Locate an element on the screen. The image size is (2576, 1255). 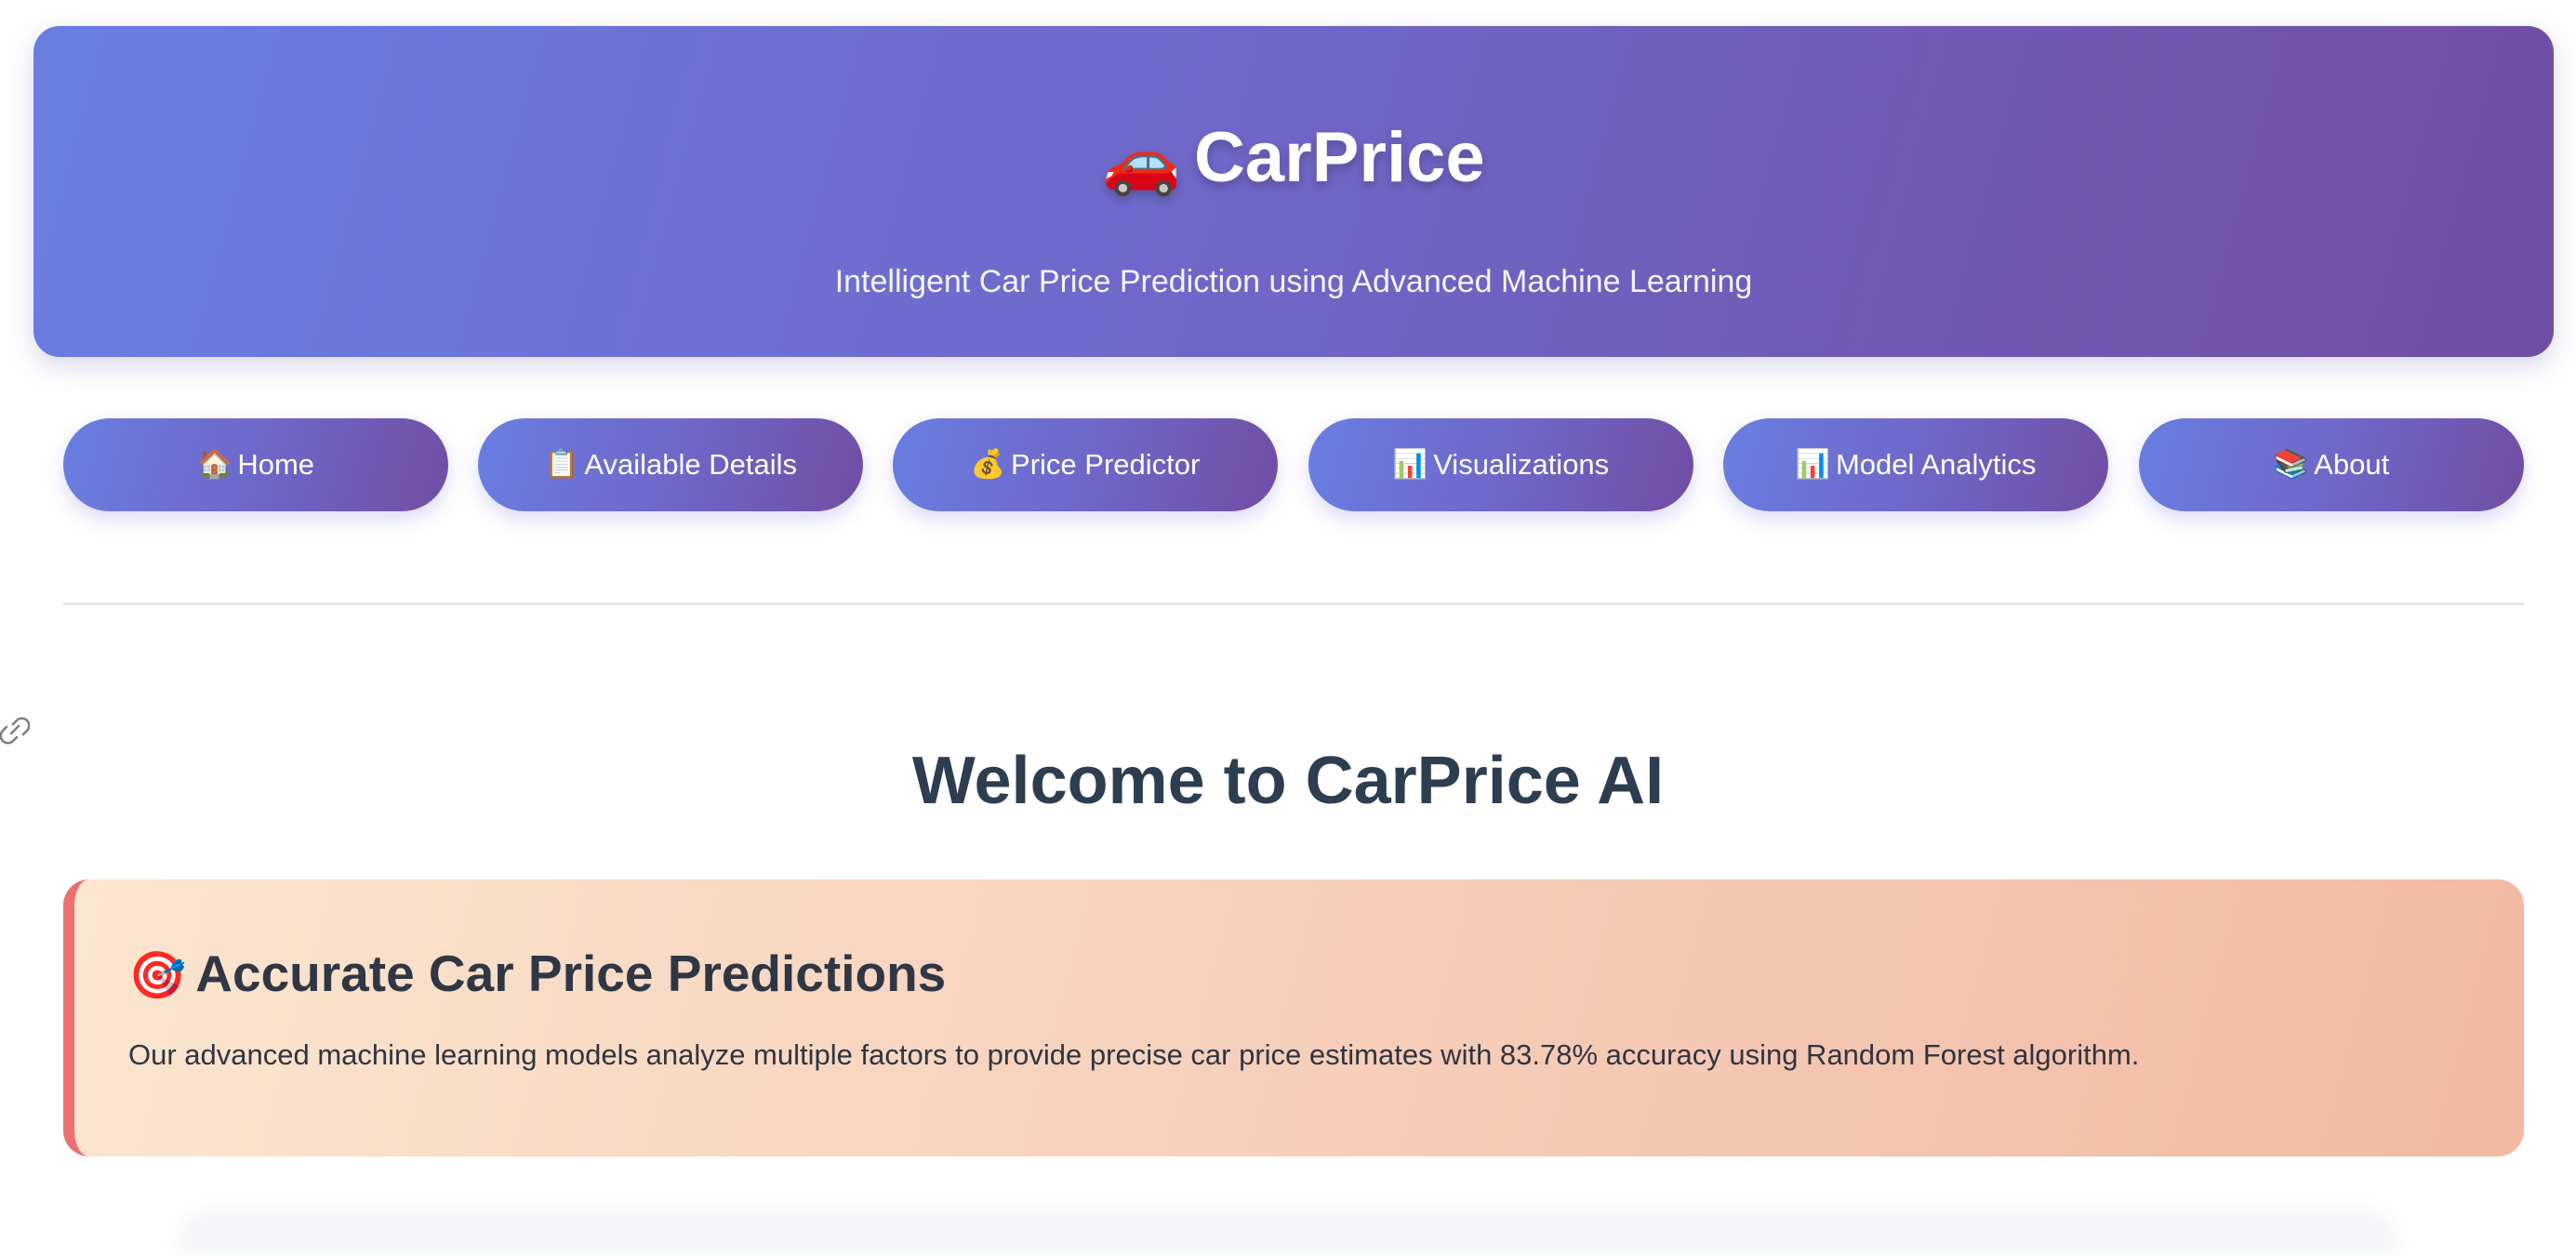
car-icon: 🚗 is located at coordinates (1141, 161).